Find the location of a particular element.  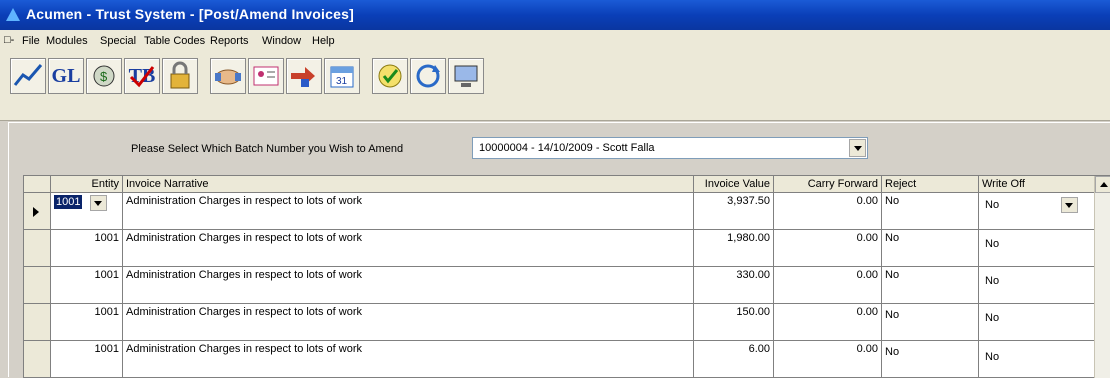

vertical-scrollbar is located at coordinates (1102, 277).